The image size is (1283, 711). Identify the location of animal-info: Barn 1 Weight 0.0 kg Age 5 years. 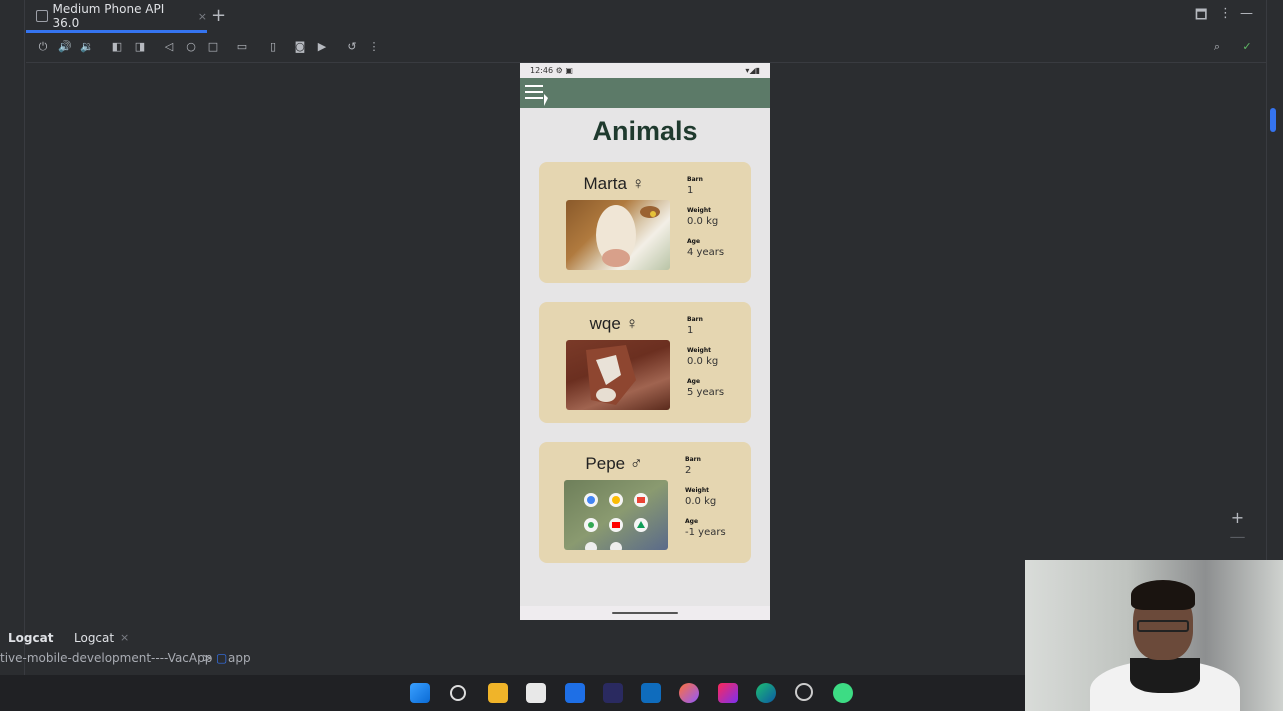
(717, 362).